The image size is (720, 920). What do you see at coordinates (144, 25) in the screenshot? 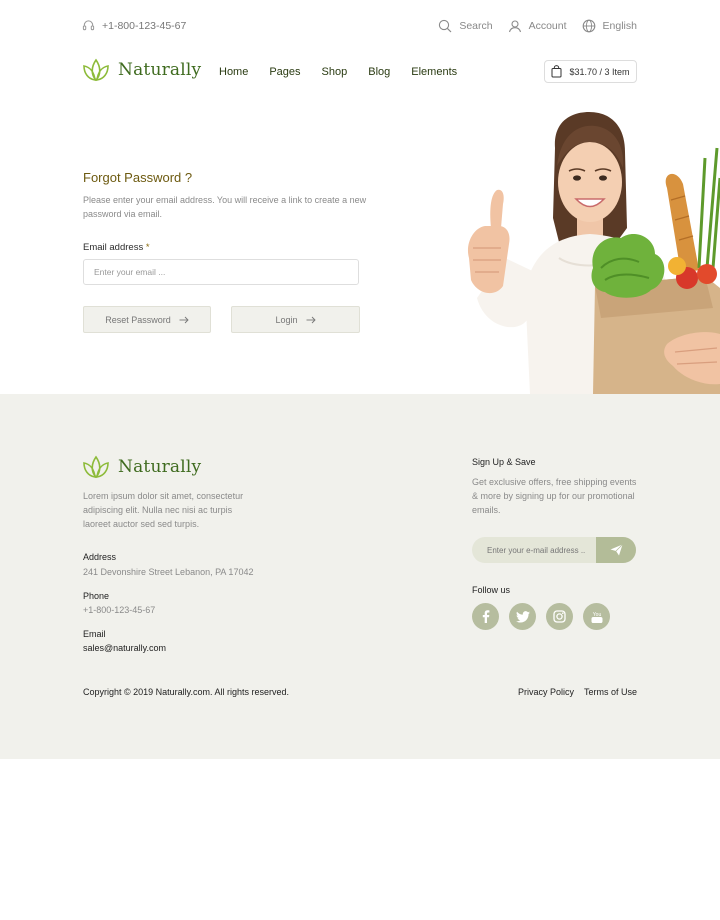
I see `topbar-phone-number: +1-800-123-45-67` at bounding box center [144, 25].